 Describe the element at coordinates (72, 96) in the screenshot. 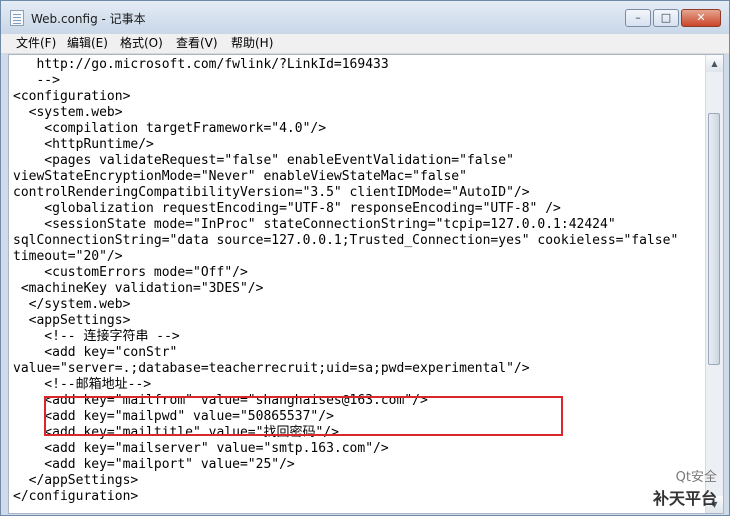

I see `text-line: <configuration>` at that location.